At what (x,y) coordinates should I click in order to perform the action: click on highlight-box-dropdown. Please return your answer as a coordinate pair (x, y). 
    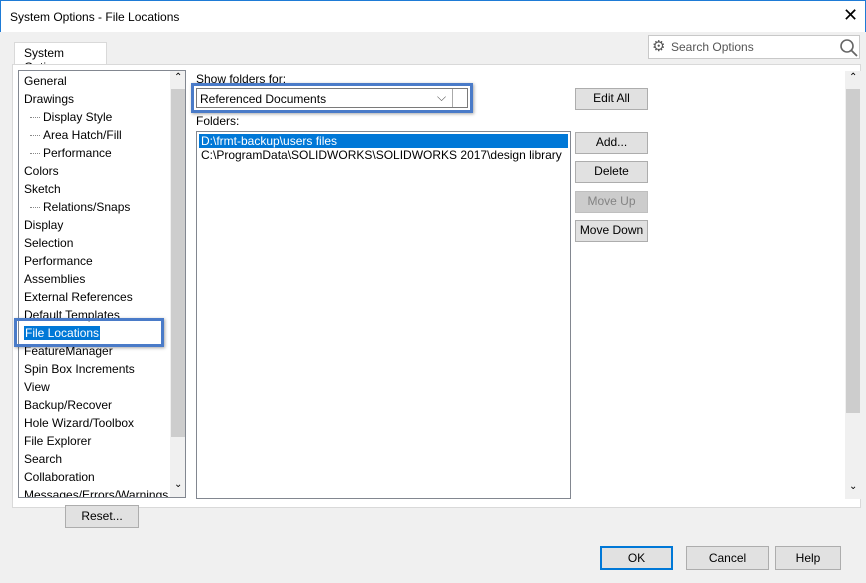
    Looking at the image, I should click on (332, 98).